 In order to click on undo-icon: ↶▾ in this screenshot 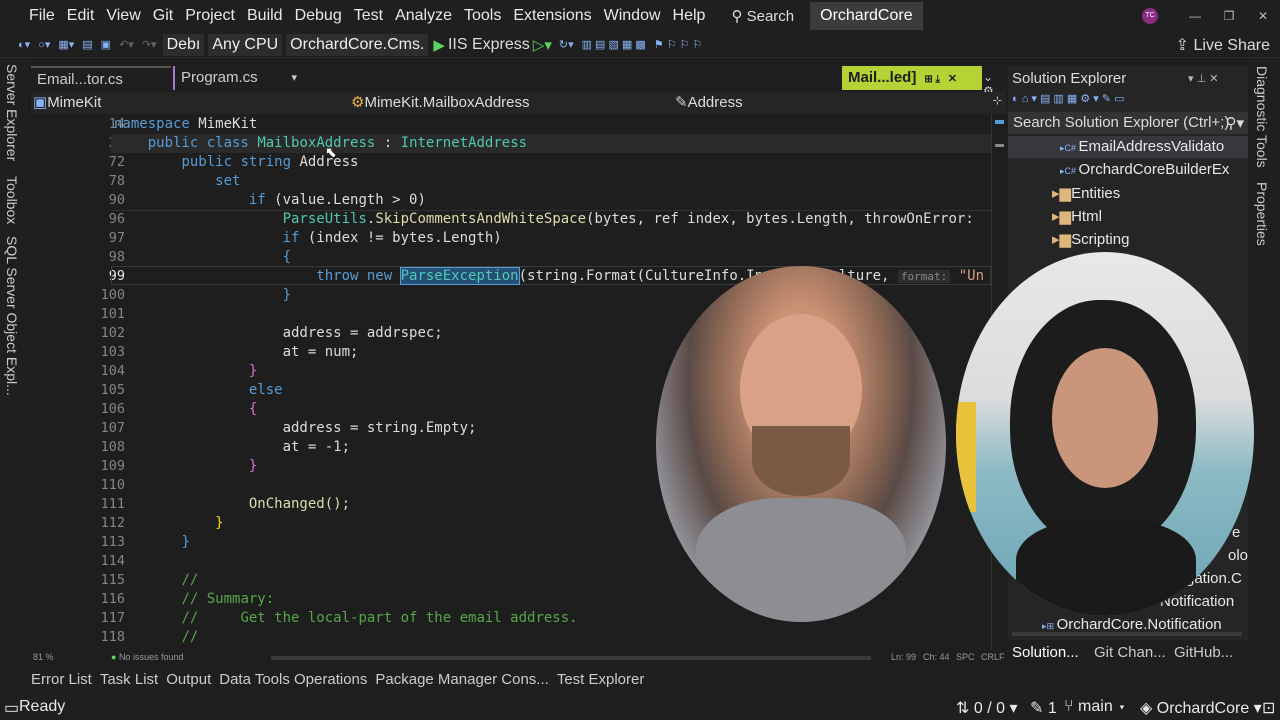, I will do `click(126, 44)`.